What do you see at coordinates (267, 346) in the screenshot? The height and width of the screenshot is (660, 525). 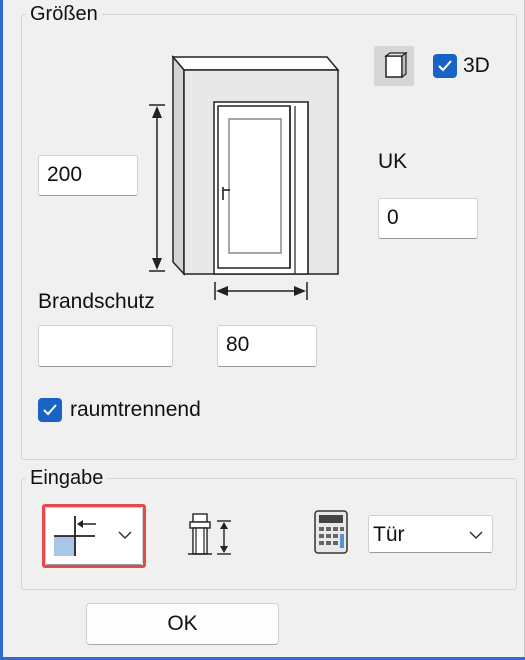 I see `width-input: 80` at bounding box center [267, 346].